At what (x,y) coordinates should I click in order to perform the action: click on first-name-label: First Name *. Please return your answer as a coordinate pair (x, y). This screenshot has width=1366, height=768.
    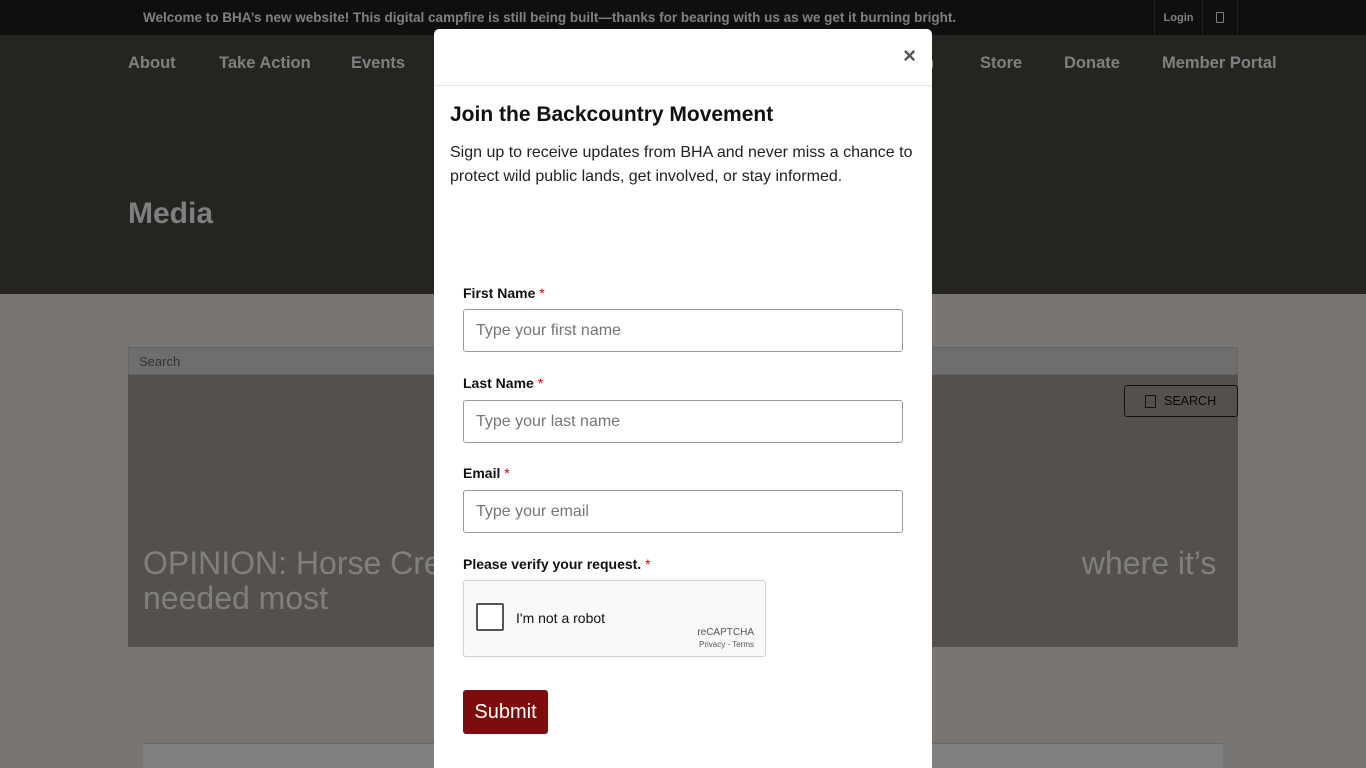
    Looking at the image, I should click on (504, 293).